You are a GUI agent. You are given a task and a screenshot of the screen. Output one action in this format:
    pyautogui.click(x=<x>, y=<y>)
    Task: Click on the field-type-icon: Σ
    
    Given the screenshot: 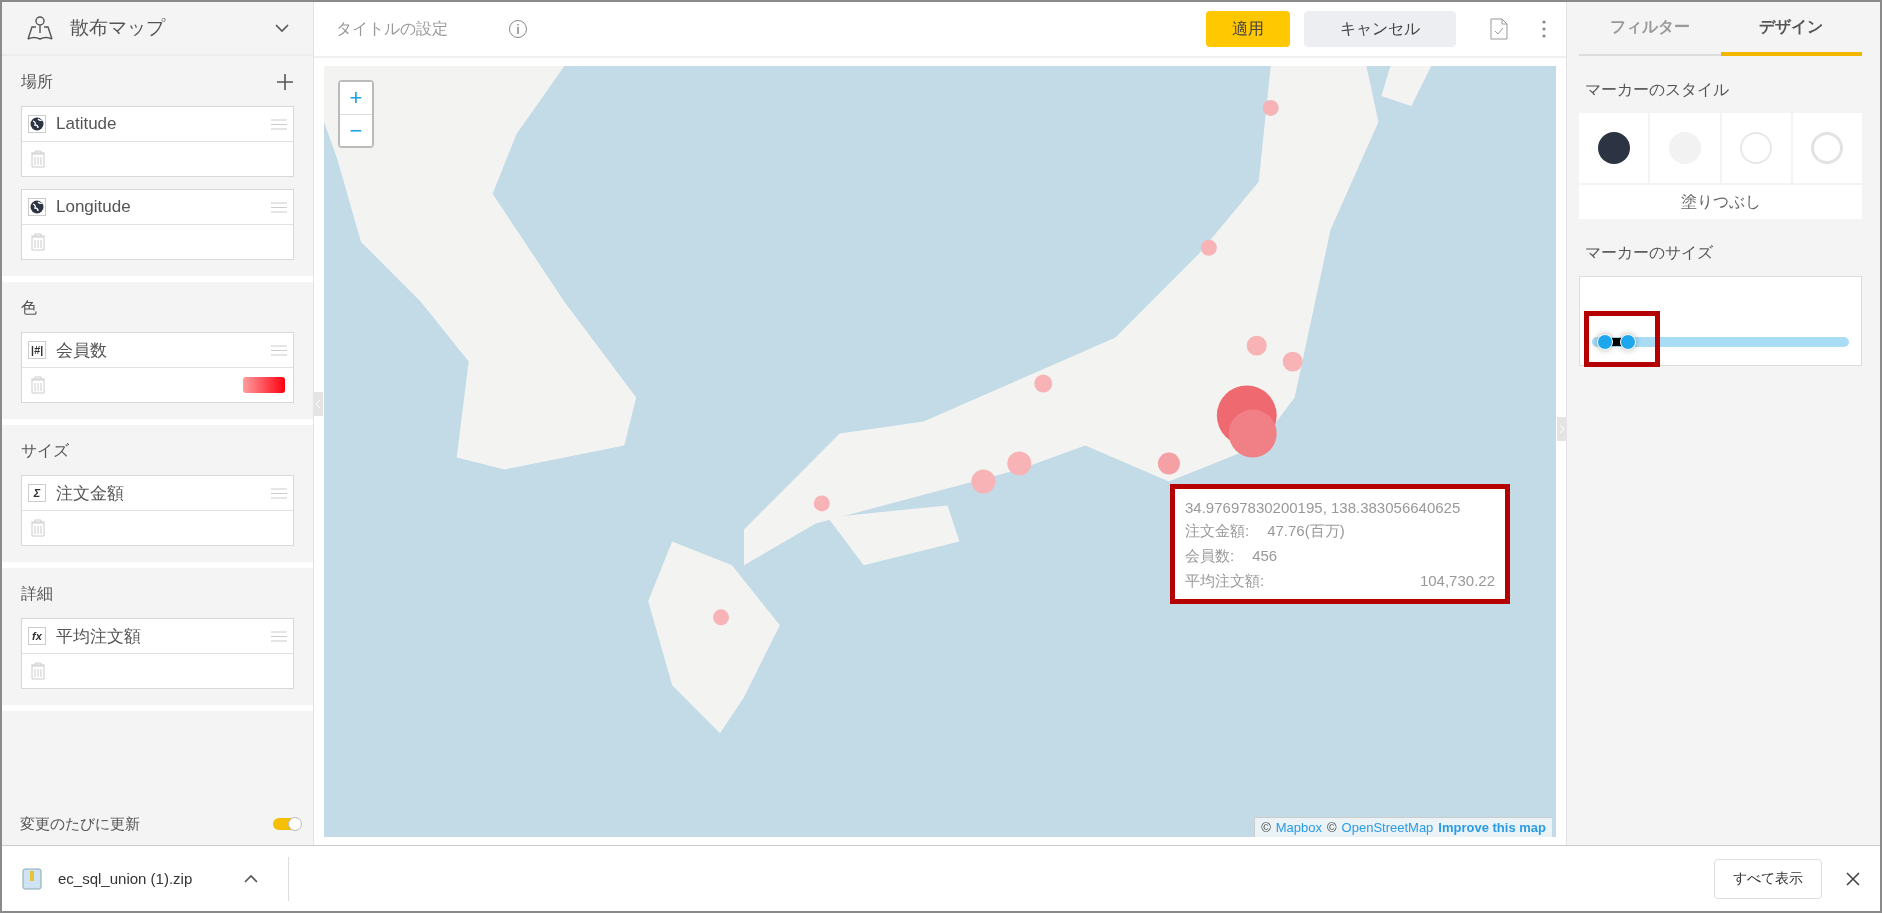 What is the action you would take?
    pyautogui.click(x=37, y=493)
    